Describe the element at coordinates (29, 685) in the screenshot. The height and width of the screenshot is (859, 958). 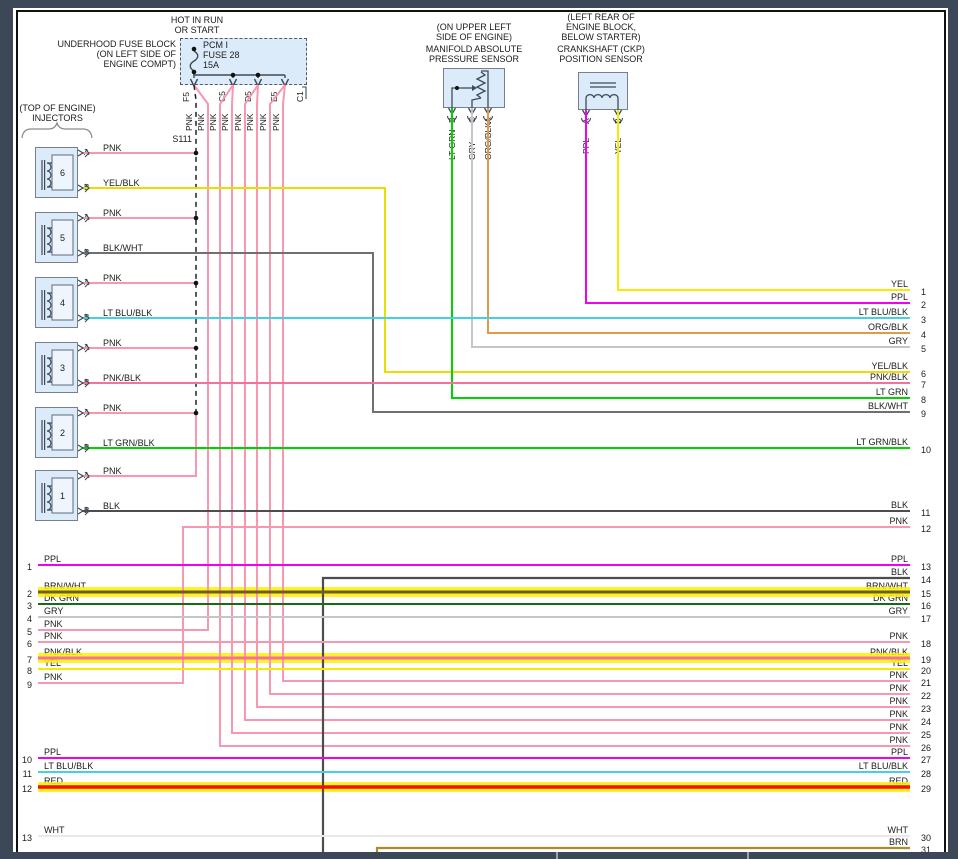
I see `wire-number-left: 9` at that location.